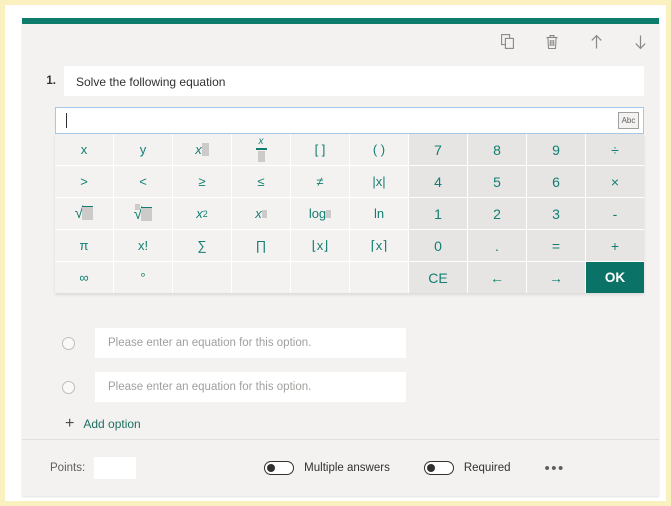 The width and height of the screenshot is (671, 506). What do you see at coordinates (68, 468) in the screenshot?
I see `points-label: Points:` at bounding box center [68, 468].